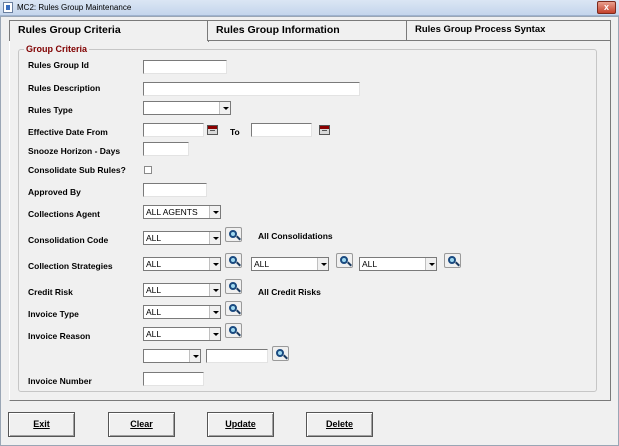 This screenshot has width=619, height=446. I want to click on app-icon, so click(8, 7).